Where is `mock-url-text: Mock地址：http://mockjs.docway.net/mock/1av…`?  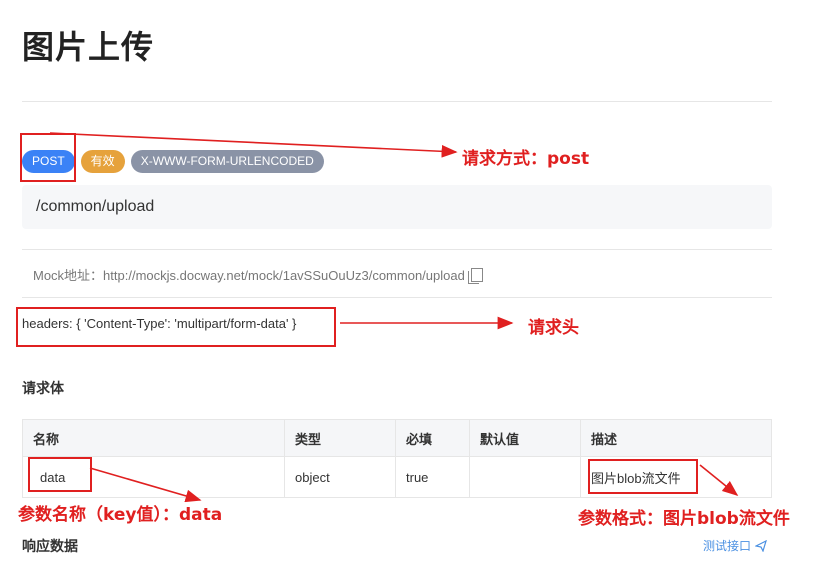
mock-url-text: Mock地址：http://mockjs.docway.net/mock/1av… is located at coordinates (249, 275).